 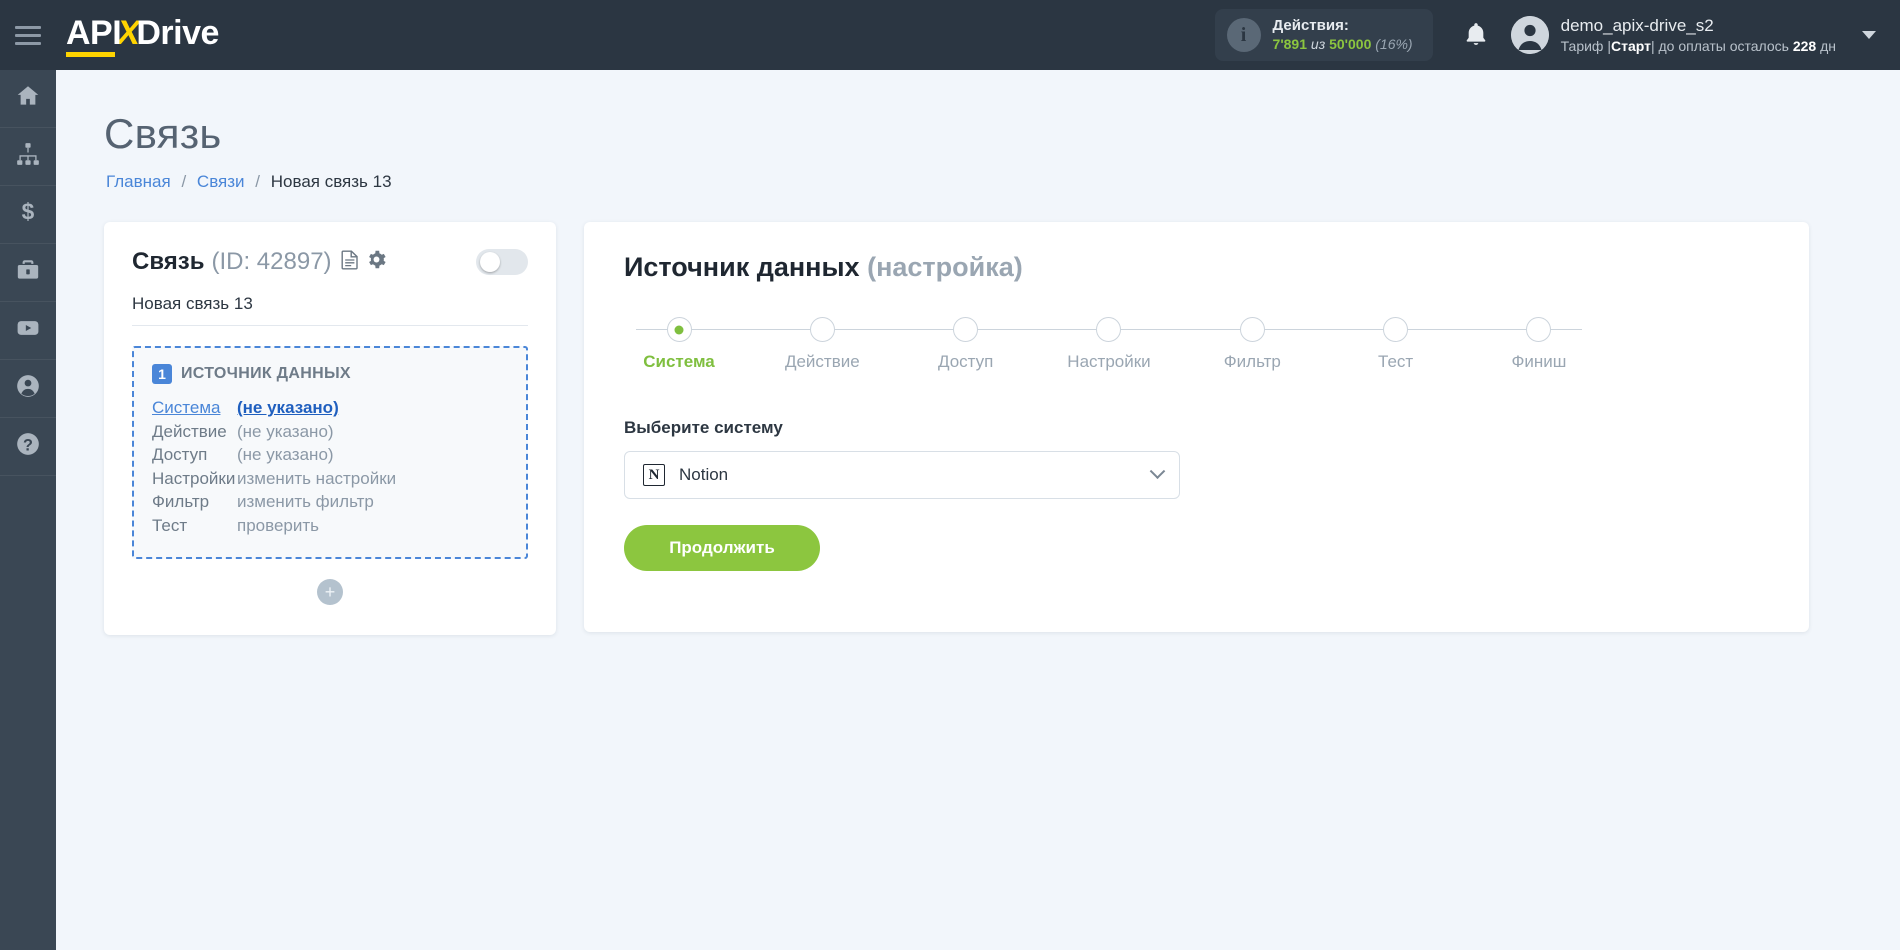 I want to click on block-row-key: Фильтр, so click(x=181, y=501).